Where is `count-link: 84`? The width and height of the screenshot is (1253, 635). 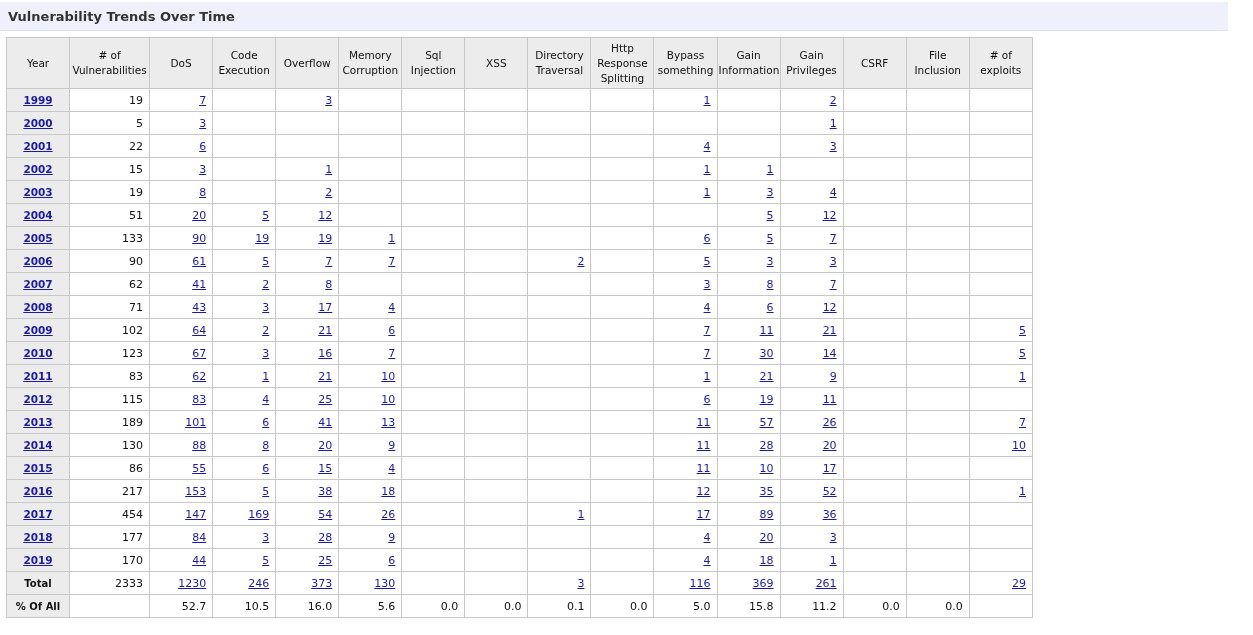 count-link: 84 is located at coordinates (199, 537).